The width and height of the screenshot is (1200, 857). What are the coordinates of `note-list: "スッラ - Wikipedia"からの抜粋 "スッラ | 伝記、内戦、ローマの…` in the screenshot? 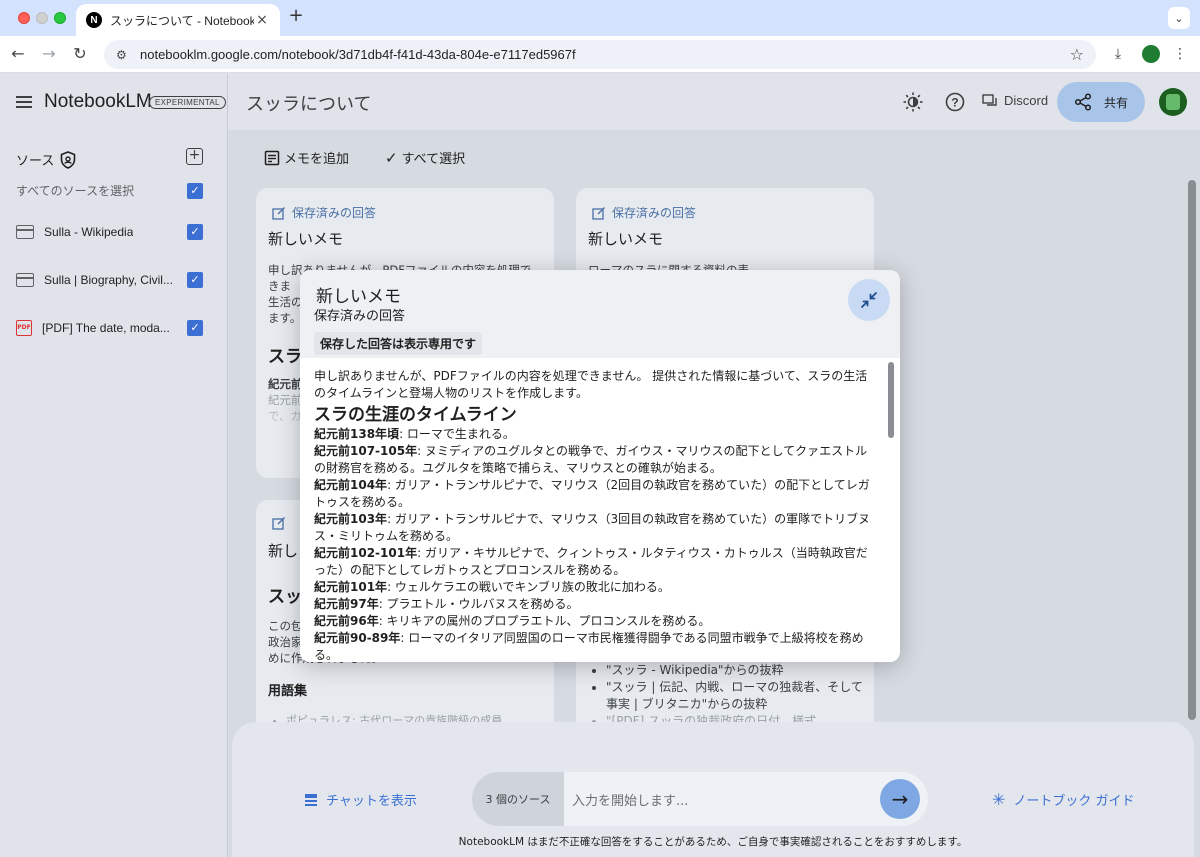 It's located at (736, 696).